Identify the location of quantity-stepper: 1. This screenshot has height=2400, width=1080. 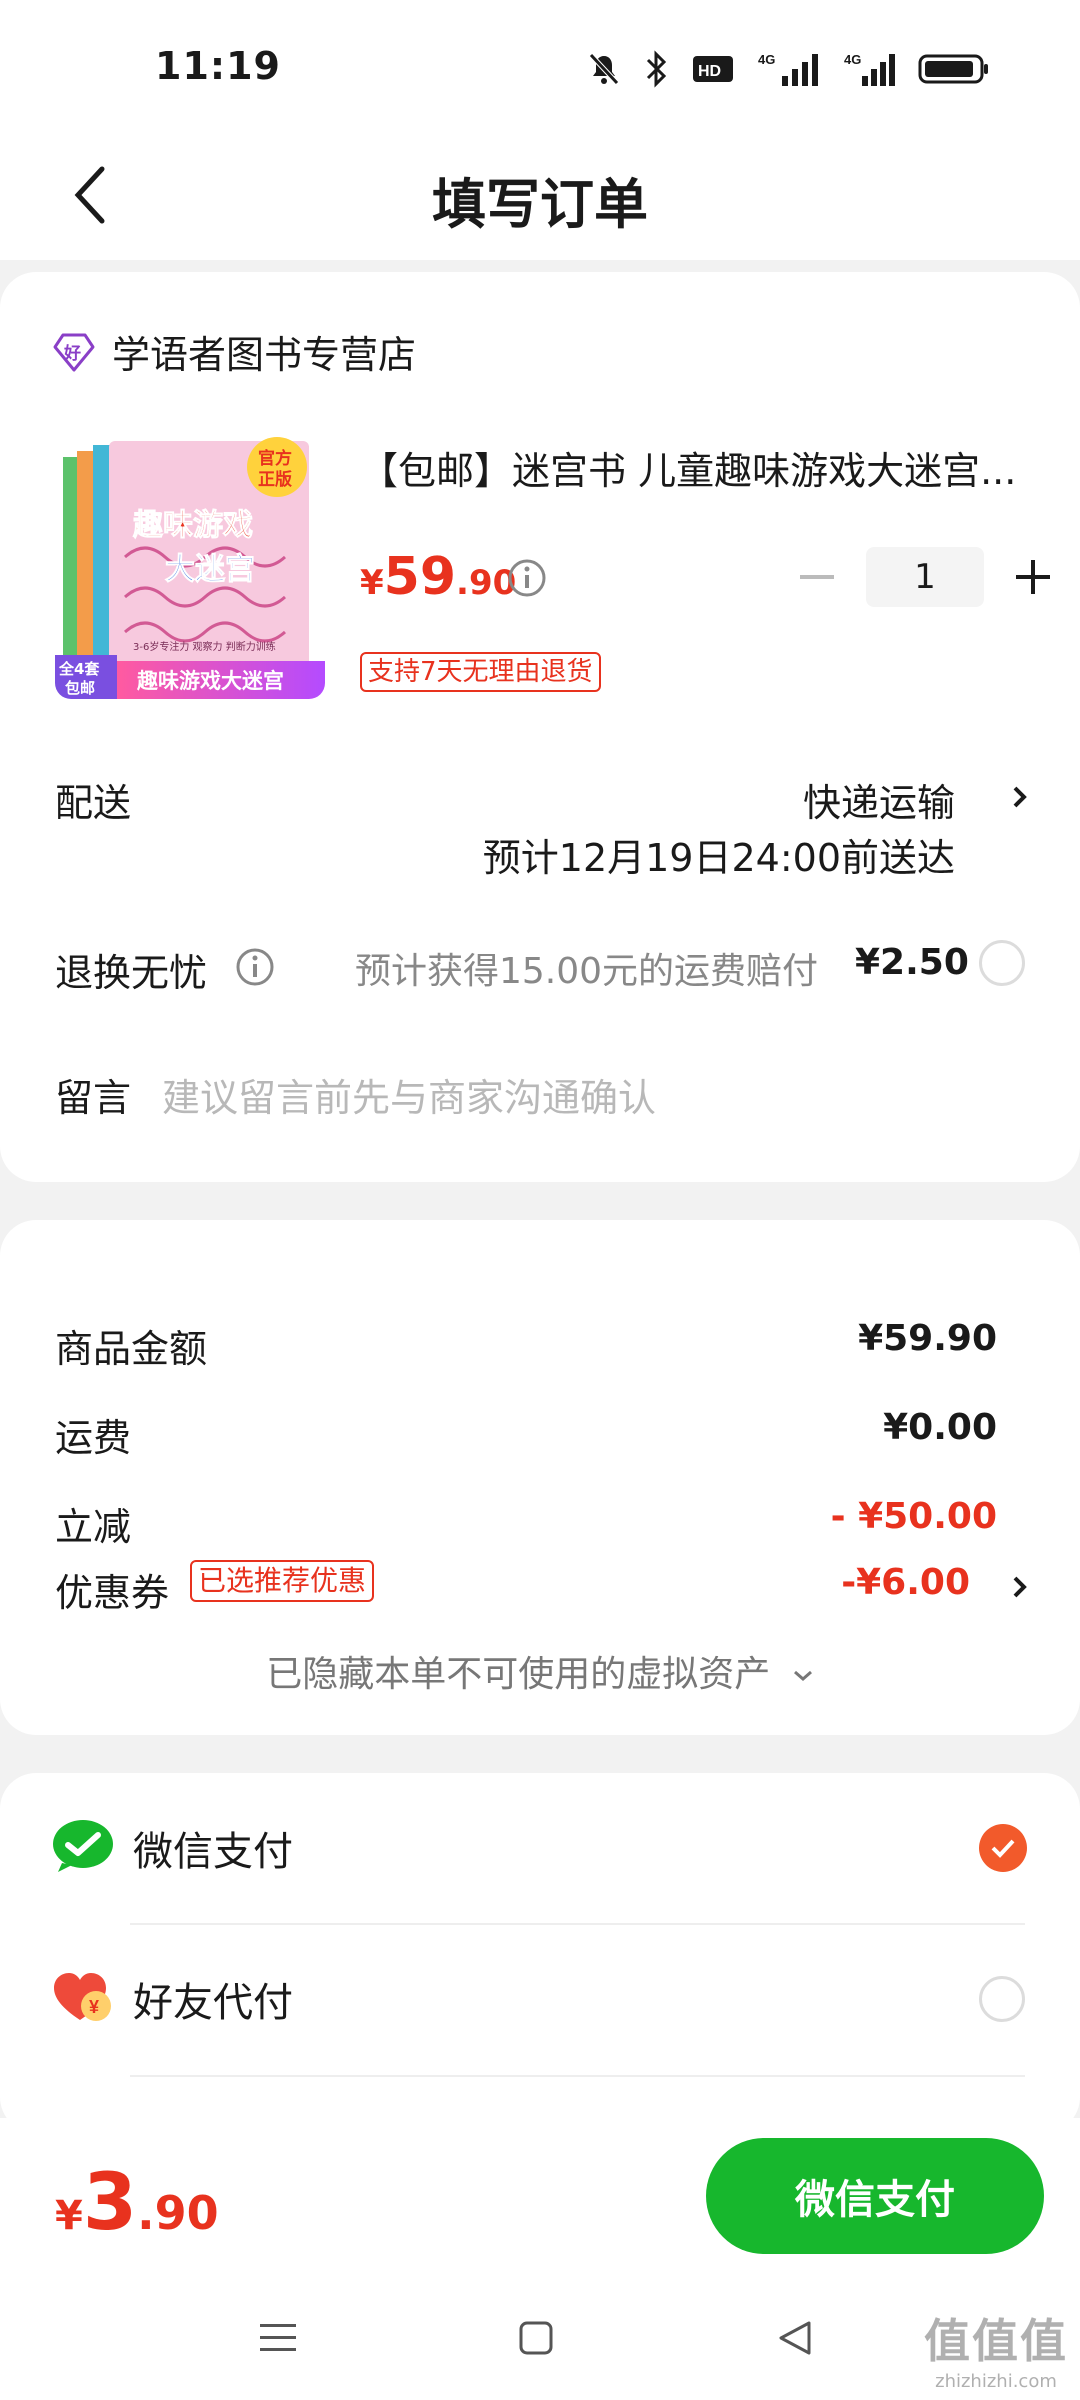
(925, 577).